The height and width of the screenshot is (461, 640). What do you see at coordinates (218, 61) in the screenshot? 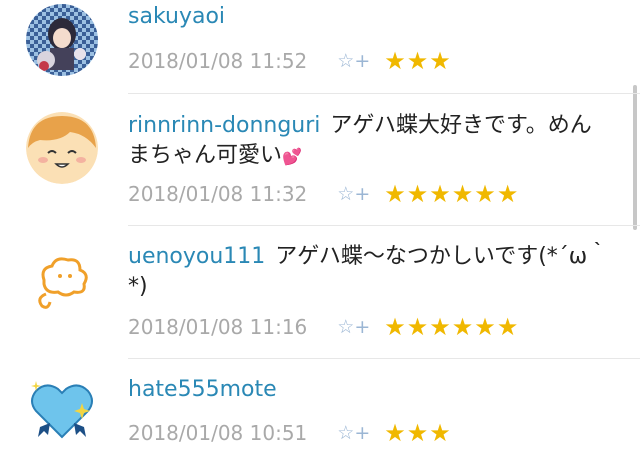
I see `comment-date: 2018/01/08 11:52` at bounding box center [218, 61].